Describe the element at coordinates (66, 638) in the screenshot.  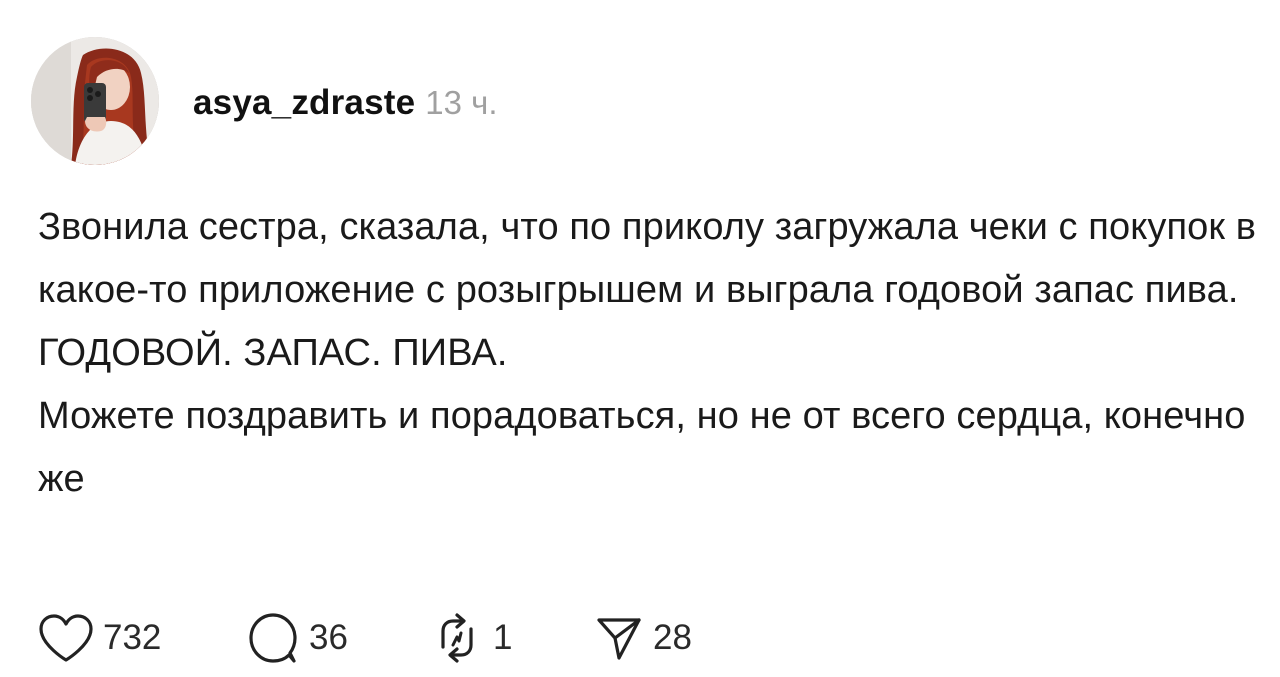
I see `heart-icon` at that location.